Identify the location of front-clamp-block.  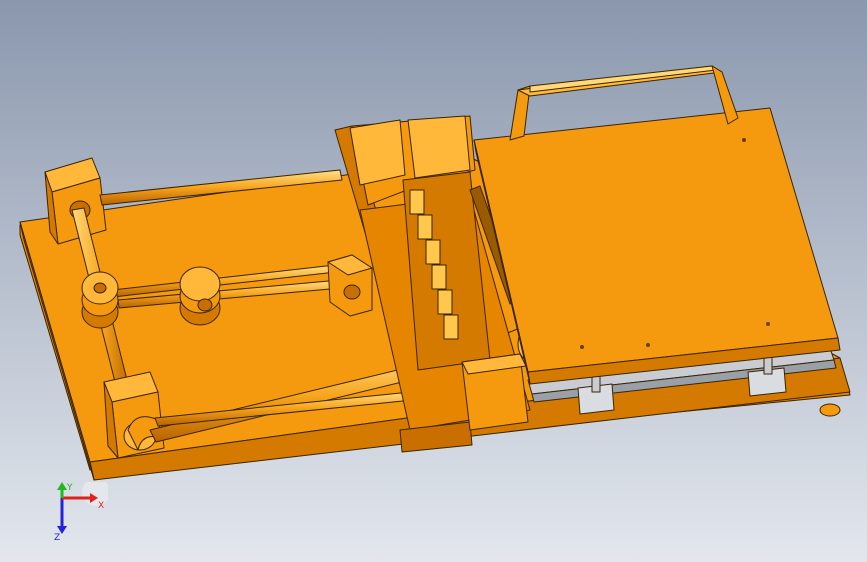
(495, 392).